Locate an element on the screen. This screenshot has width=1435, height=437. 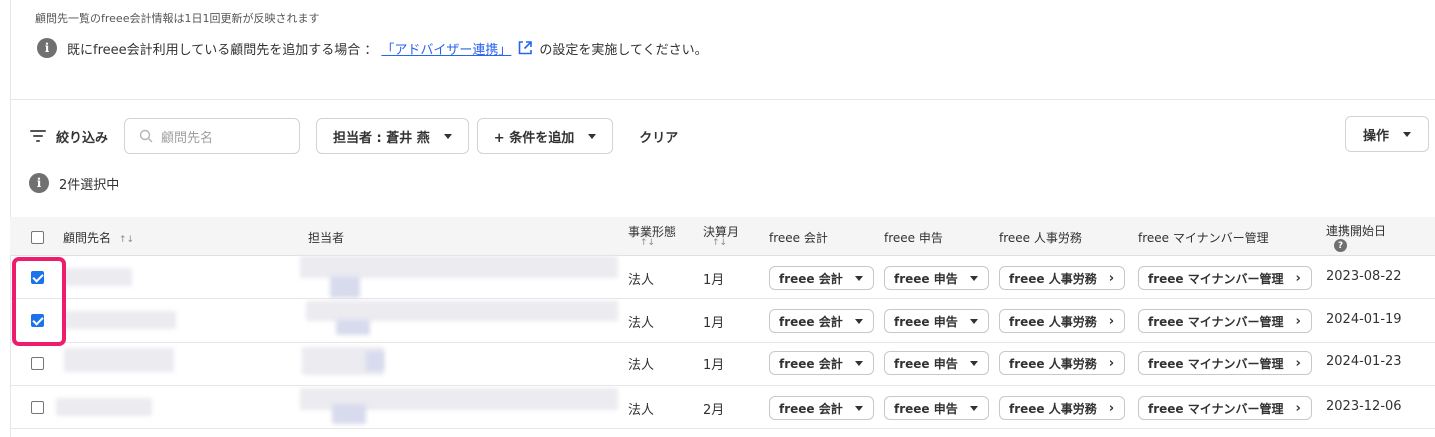
filter-bar: 絞り込み 顧問先名 担当者 : 蒼井 燕 + 条件を追加 クリア is located at coordinates (354, 136).